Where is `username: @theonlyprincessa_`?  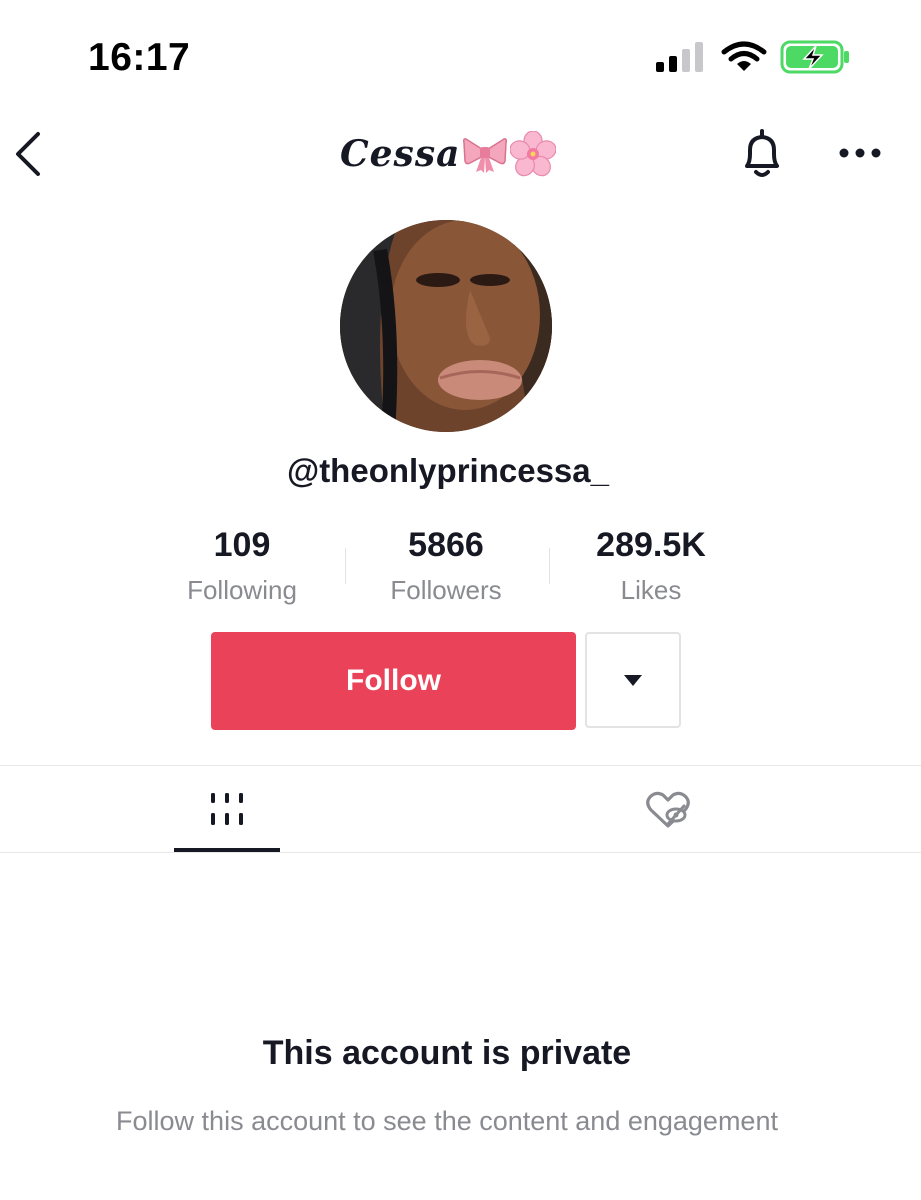
username: @theonlyprincessa_ is located at coordinates (448, 470).